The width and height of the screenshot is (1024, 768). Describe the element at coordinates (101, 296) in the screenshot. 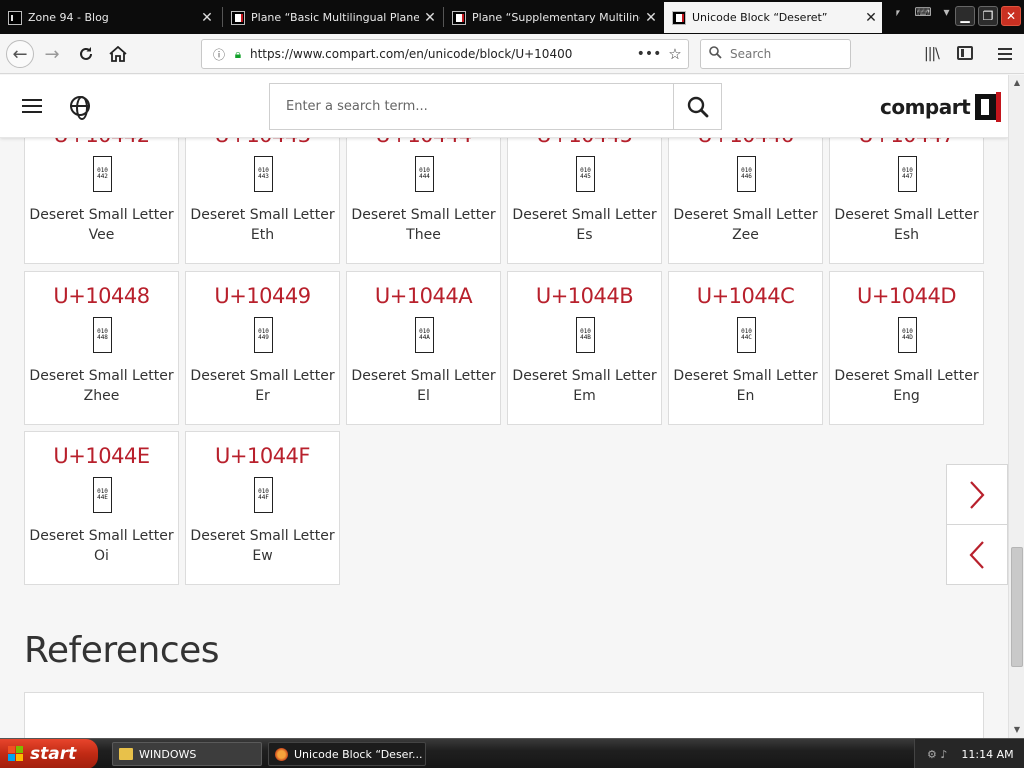

I see `code-point: U+10448` at that location.